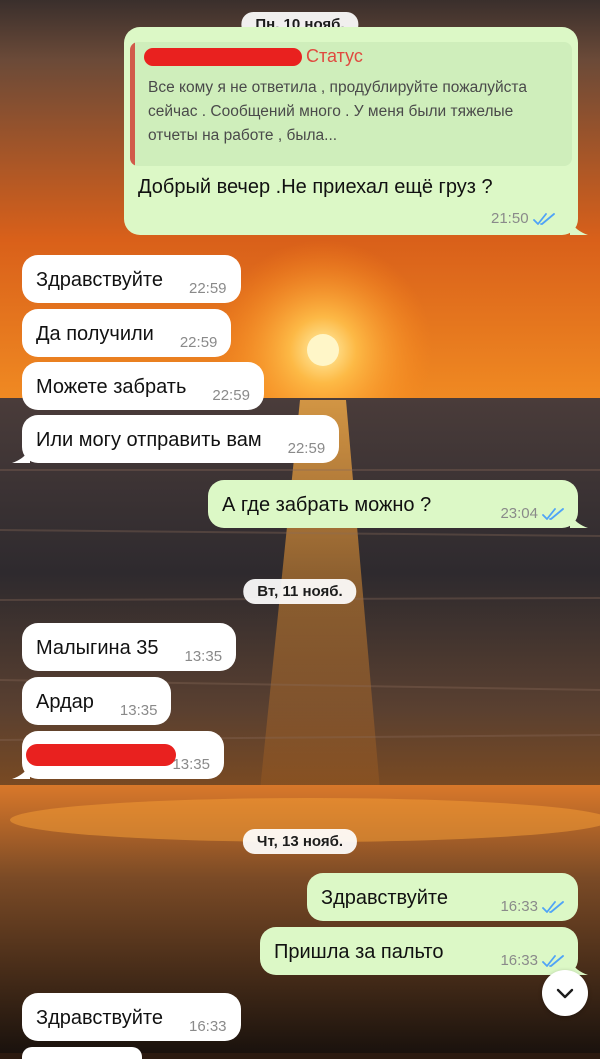 This screenshot has height=1059, width=600. I want to click on message-text: Можете забрать, so click(111, 387).